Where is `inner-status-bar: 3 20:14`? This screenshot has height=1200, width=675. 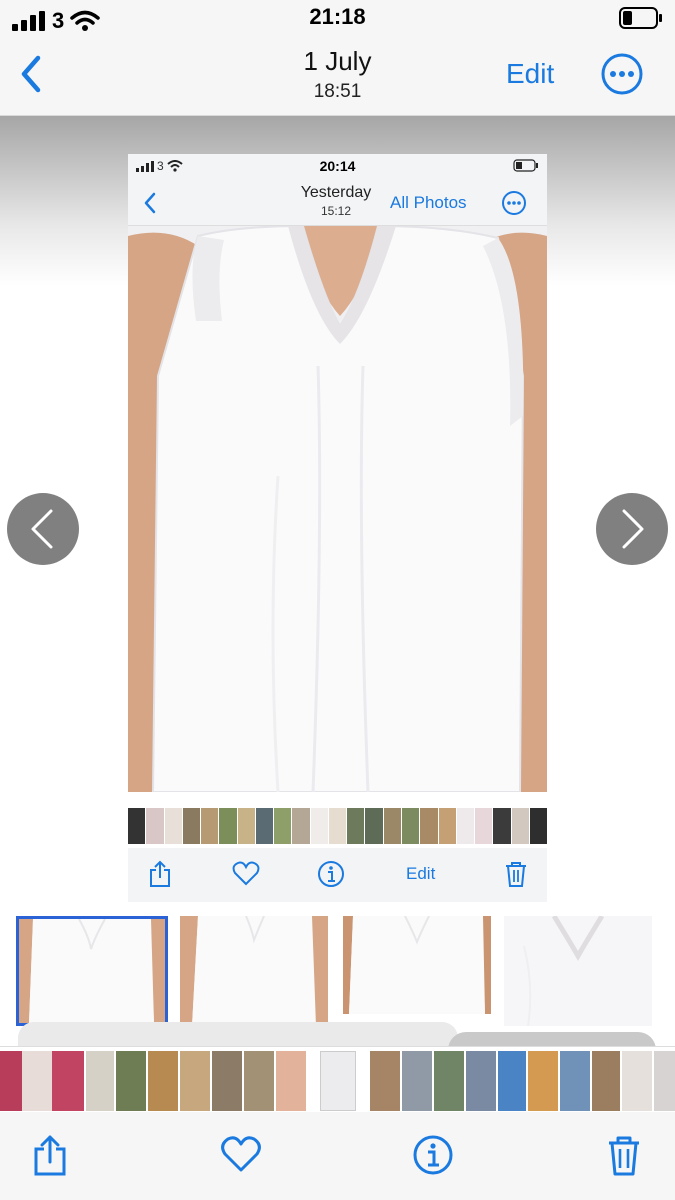
inner-status-bar: 3 20:14 is located at coordinates (337, 167).